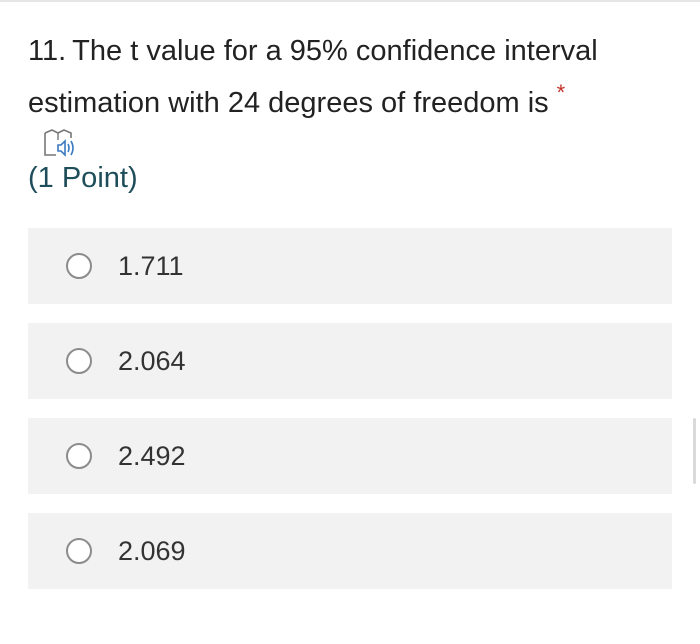 The height and width of the screenshot is (644, 700). I want to click on question-text-line-2: estimation with 24 degrees of freedom is, so click(288, 103).